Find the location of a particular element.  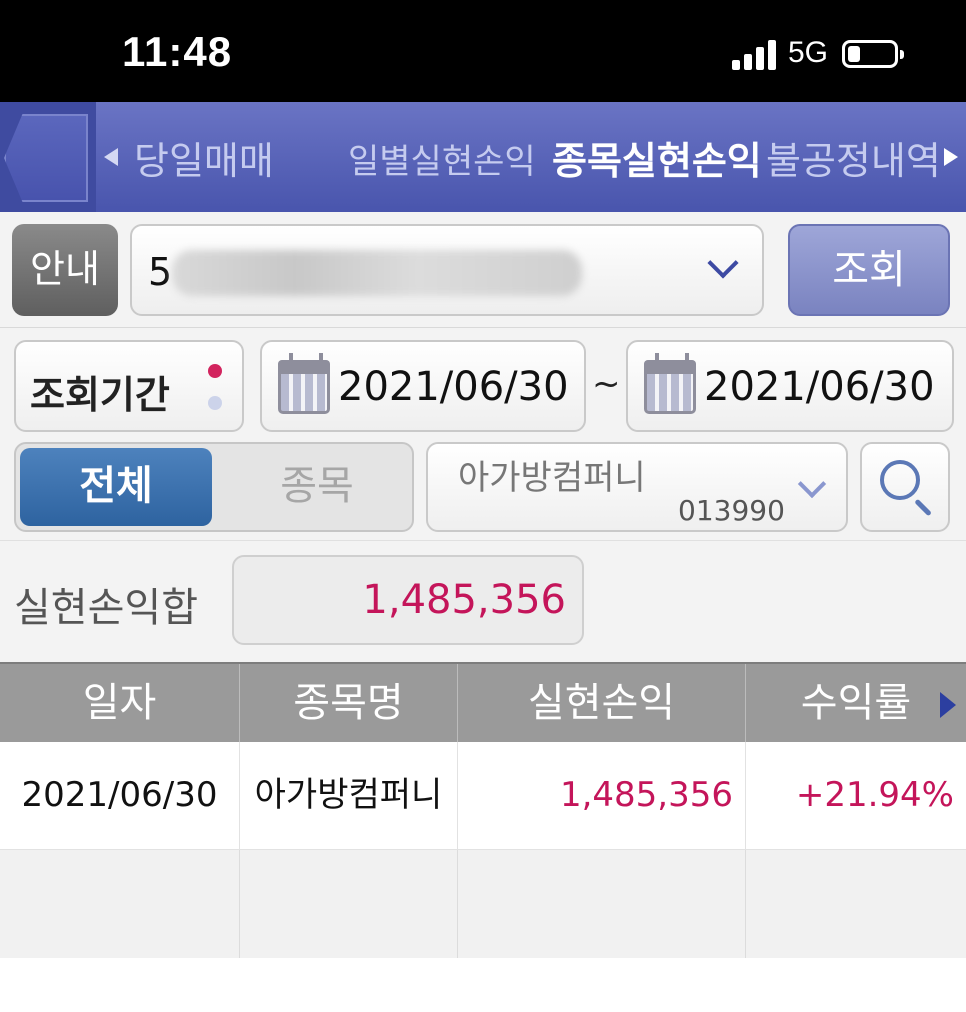

scroll-right-arrow-icon is located at coordinates (951, 157).